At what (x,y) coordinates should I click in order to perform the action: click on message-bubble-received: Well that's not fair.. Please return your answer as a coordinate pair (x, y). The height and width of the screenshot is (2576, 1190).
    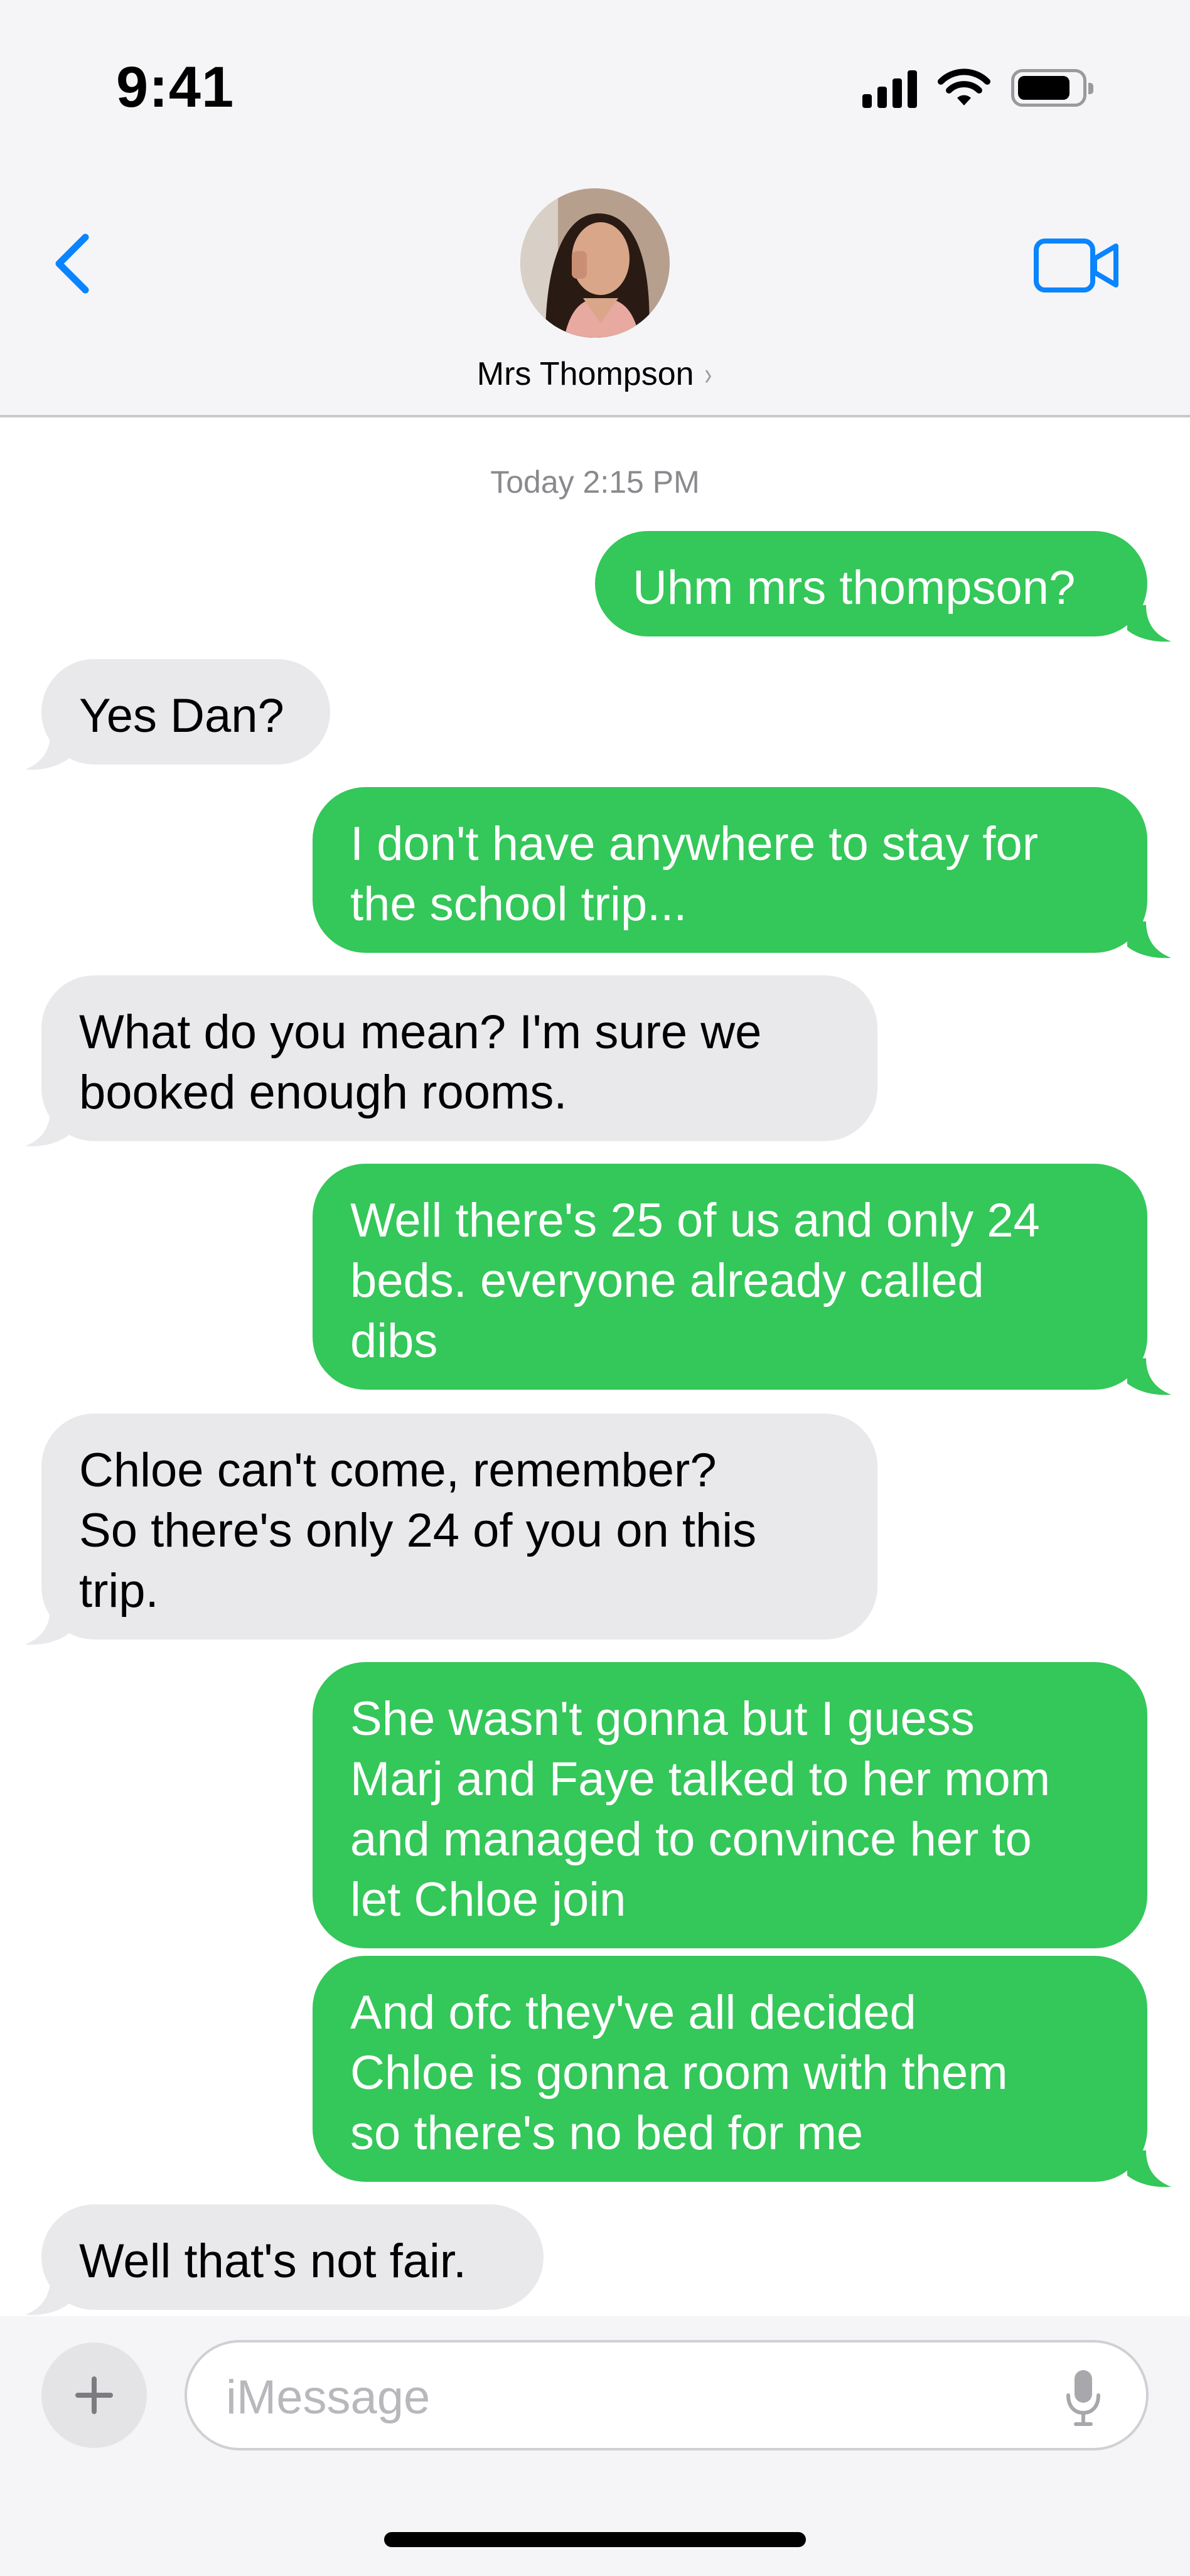
    Looking at the image, I should click on (292, 2257).